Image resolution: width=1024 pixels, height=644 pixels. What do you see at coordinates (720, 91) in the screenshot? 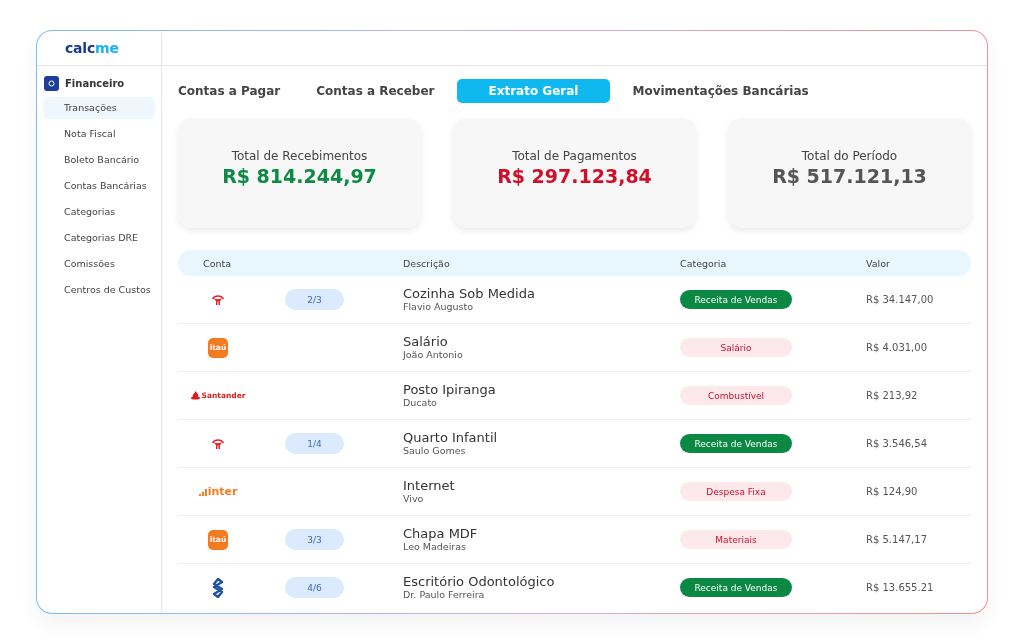
I see `tab: Movimentações Bancárias` at bounding box center [720, 91].